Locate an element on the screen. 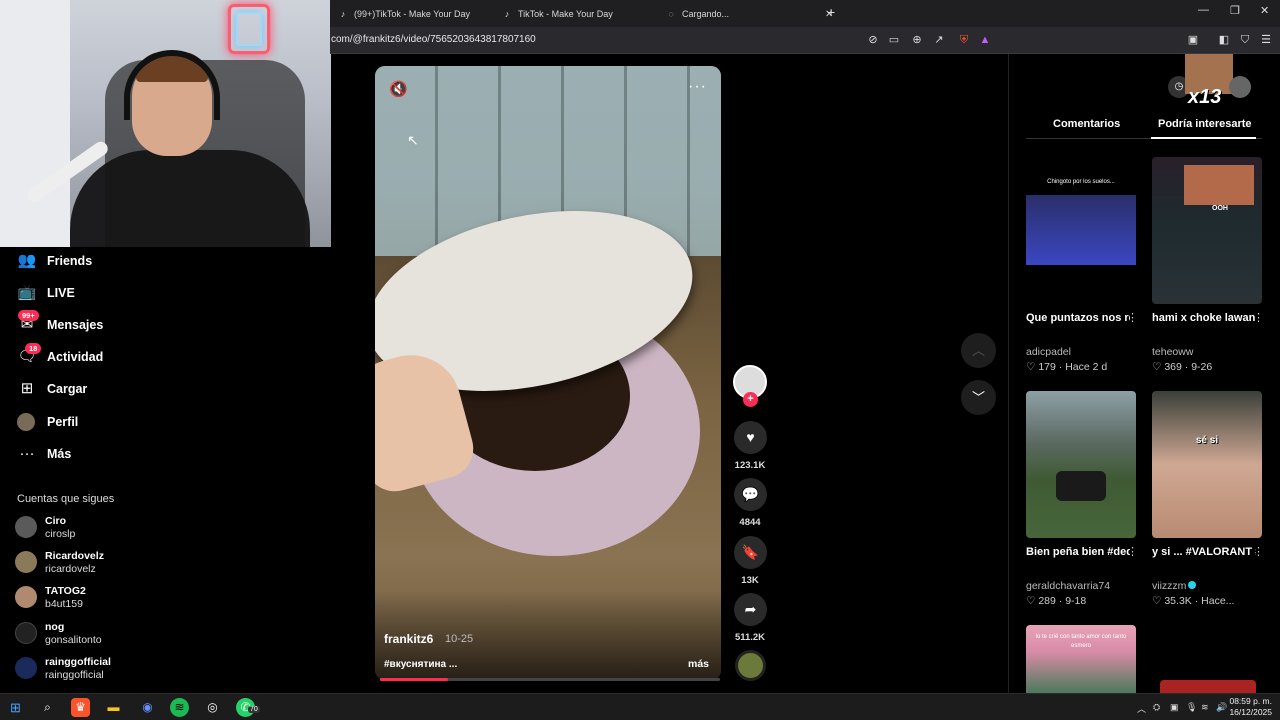 The image size is (1280, 720). like-button: ♥ is located at coordinates (750, 437).